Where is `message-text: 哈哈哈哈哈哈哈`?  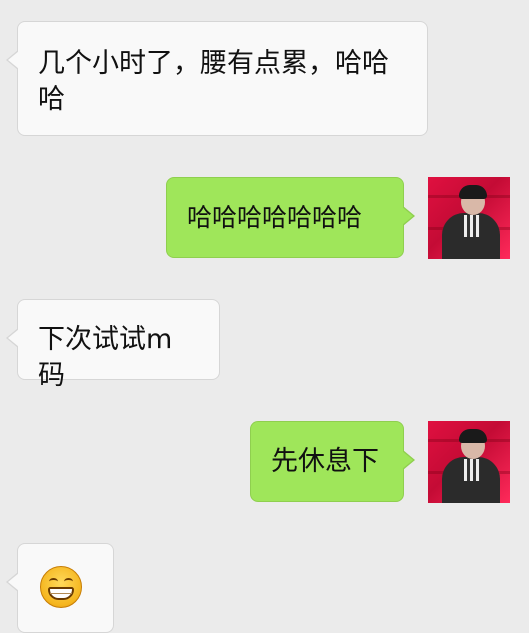
message-text: 哈哈哈哈哈哈哈 is located at coordinates (275, 217).